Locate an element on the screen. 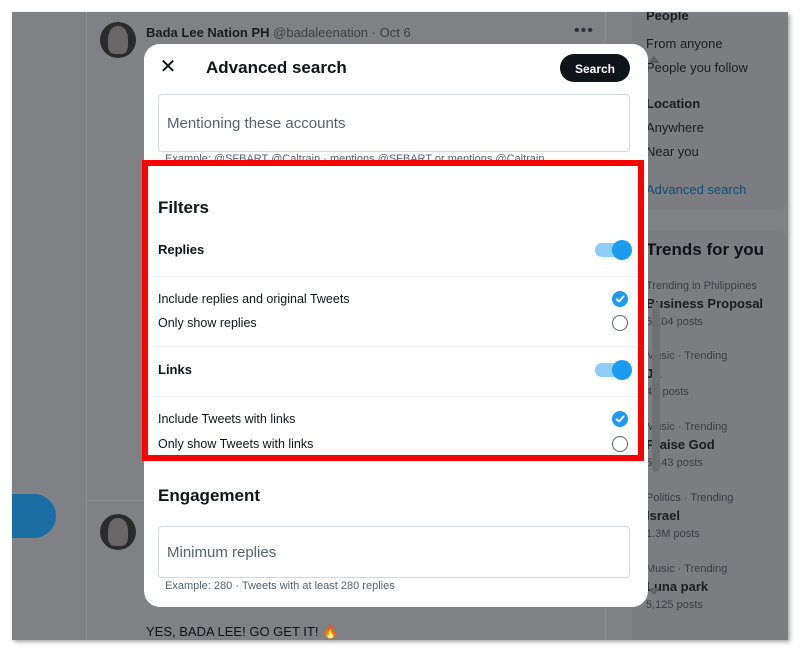  page-scrollbar is located at coordinates (656, 387).